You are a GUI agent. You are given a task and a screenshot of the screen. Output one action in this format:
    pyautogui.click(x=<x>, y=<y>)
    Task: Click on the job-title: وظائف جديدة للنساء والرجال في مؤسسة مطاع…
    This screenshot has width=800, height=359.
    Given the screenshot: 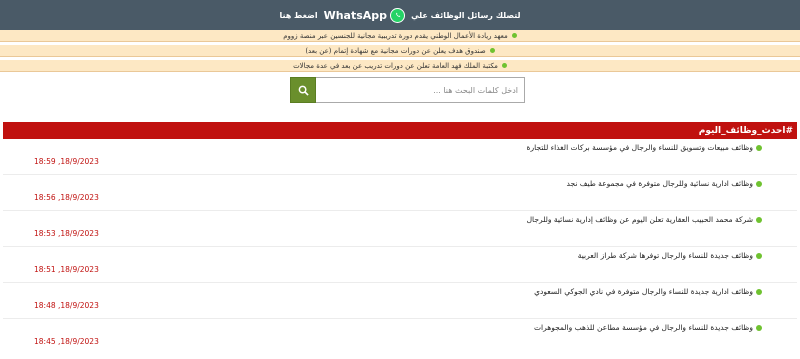 What is the action you would take?
    pyautogui.click(x=643, y=327)
    